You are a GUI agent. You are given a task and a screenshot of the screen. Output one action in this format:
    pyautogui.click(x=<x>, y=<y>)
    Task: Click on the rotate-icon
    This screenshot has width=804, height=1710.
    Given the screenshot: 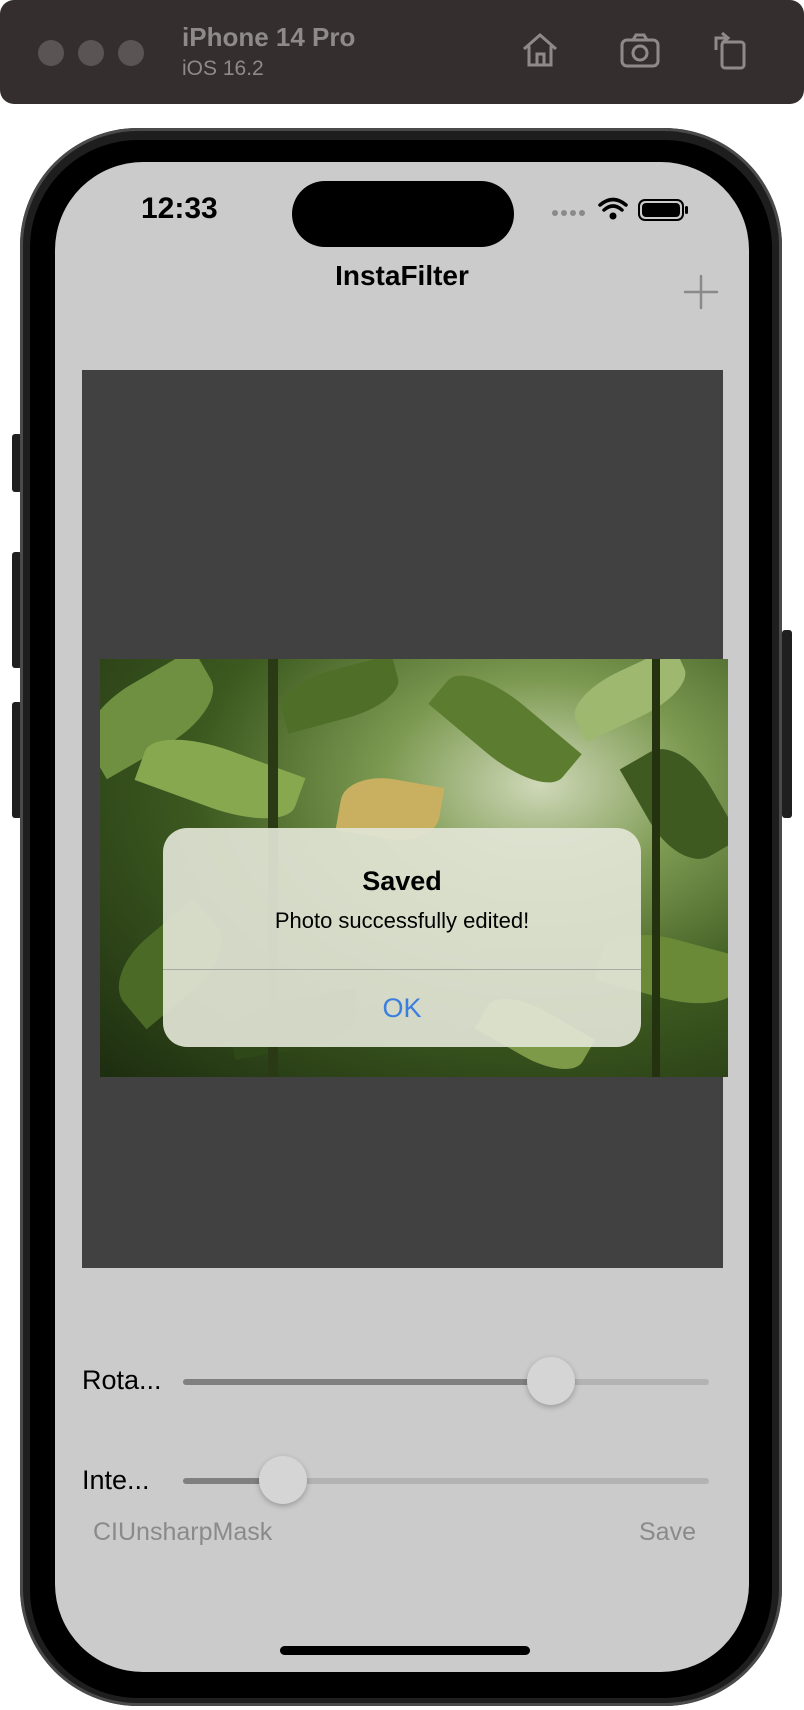 What is the action you would take?
    pyautogui.click(x=730, y=50)
    